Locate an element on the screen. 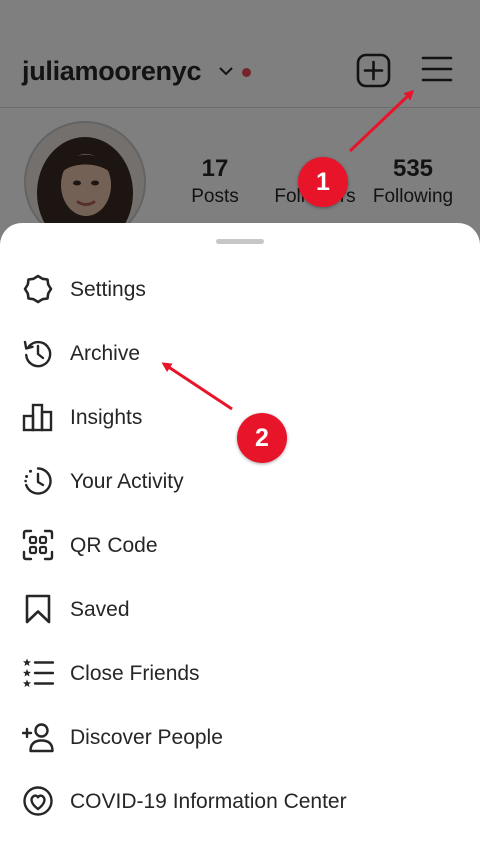 This screenshot has width=480, height=863. menu-item-qr-code: QR Code is located at coordinates (240, 545).